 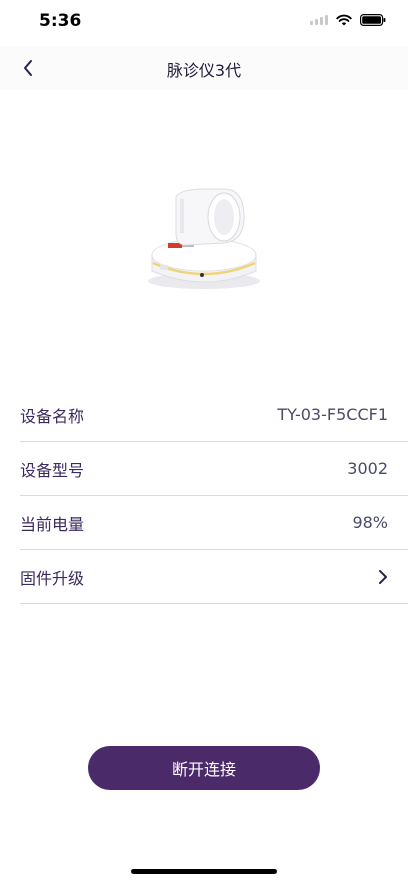 What do you see at coordinates (214, 577) in the screenshot?
I see `firmware-upgrade-row: 固件升级` at bounding box center [214, 577].